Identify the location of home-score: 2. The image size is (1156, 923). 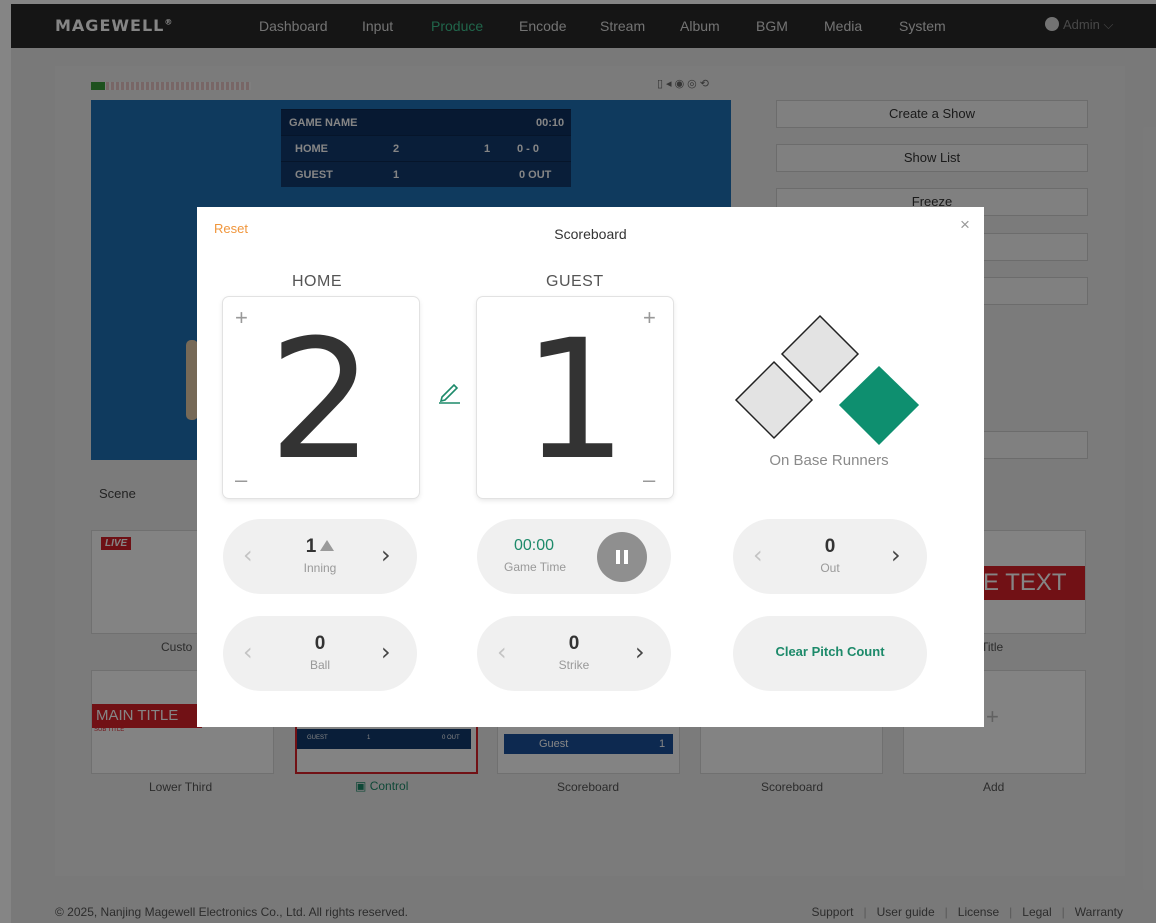
(321, 400).